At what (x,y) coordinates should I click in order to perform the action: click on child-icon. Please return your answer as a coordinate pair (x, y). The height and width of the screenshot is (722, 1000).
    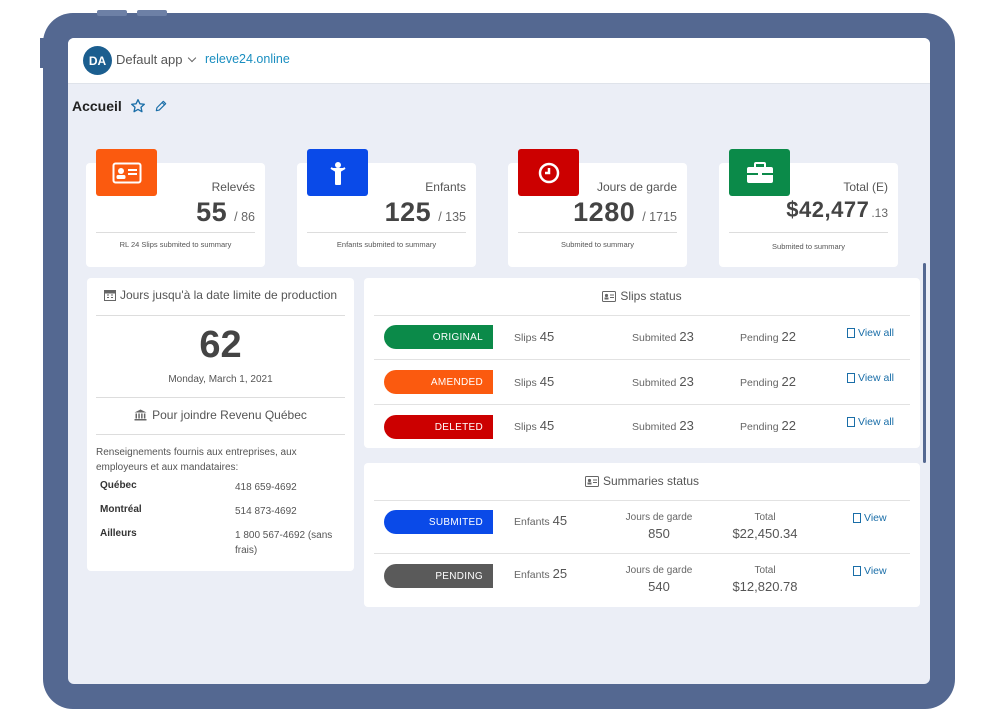
    Looking at the image, I should click on (337, 172).